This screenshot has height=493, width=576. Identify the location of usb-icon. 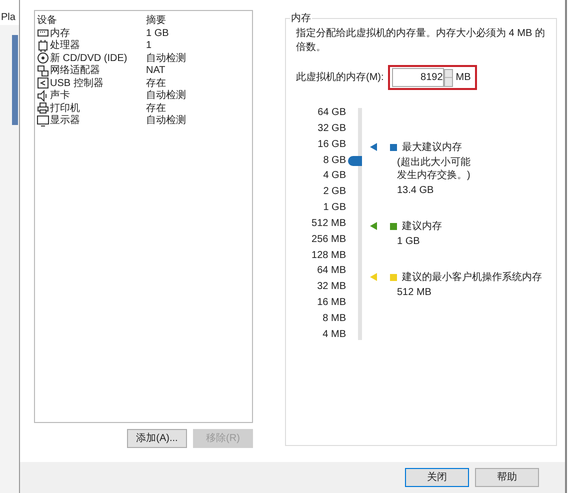
(43, 83).